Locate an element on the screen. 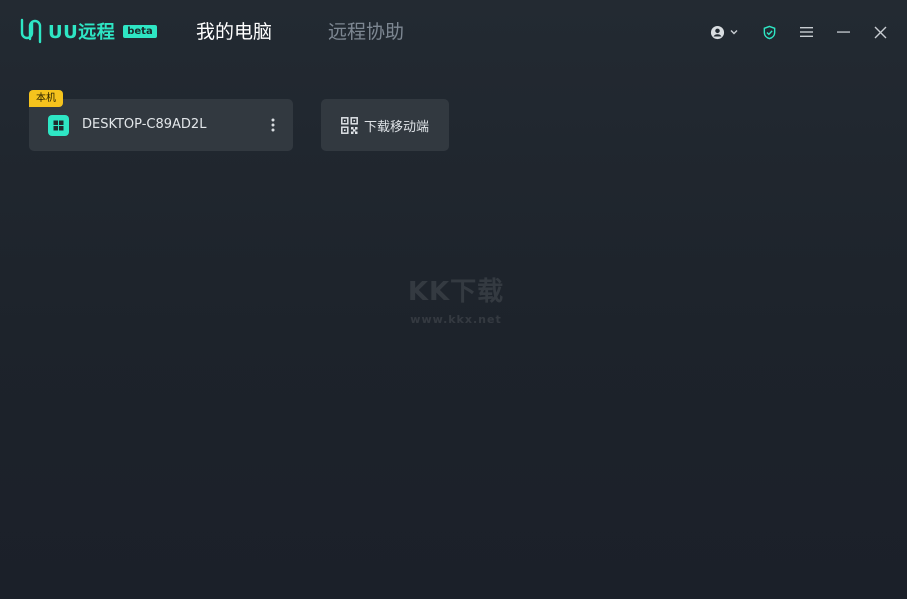  windows-logo is located at coordinates (58, 125).